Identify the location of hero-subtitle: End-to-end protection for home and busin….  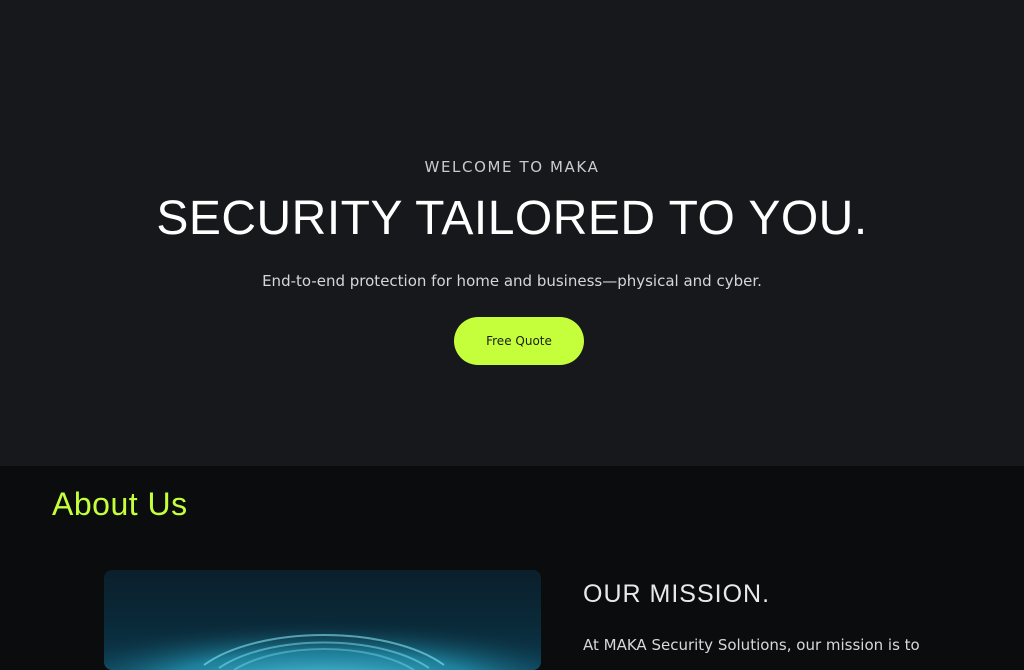
(512, 281).